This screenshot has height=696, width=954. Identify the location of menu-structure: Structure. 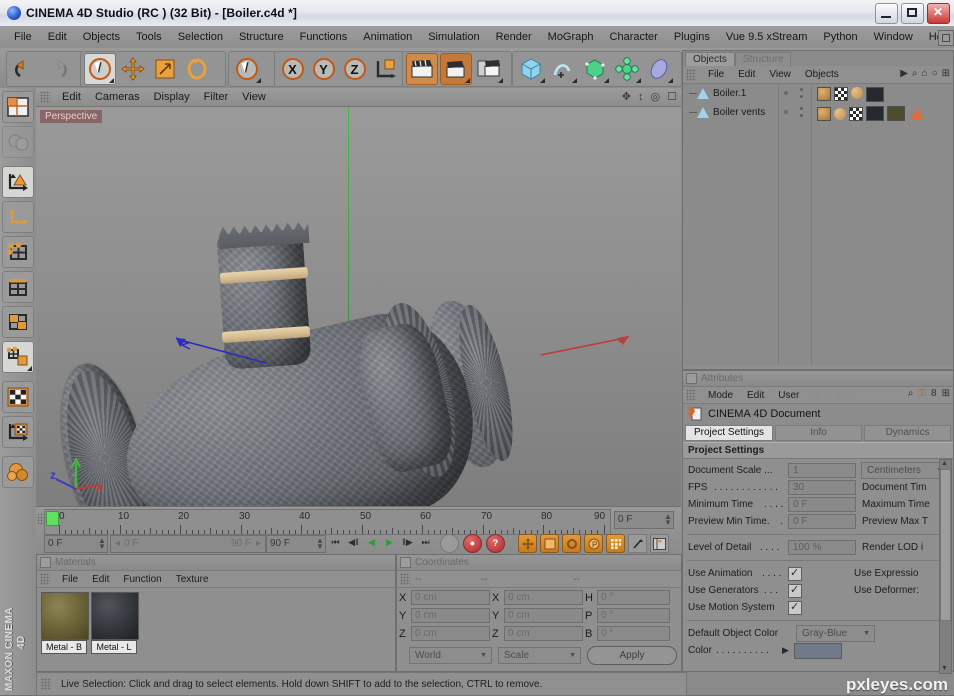
(261, 37).